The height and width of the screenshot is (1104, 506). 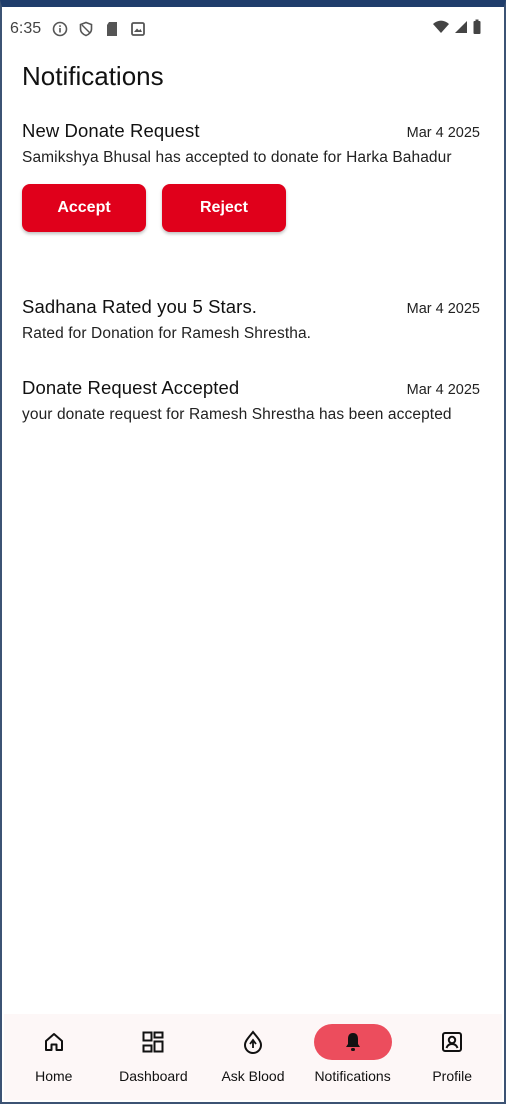 I want to click on nav-label: Home, so click(x=54, y=1076).